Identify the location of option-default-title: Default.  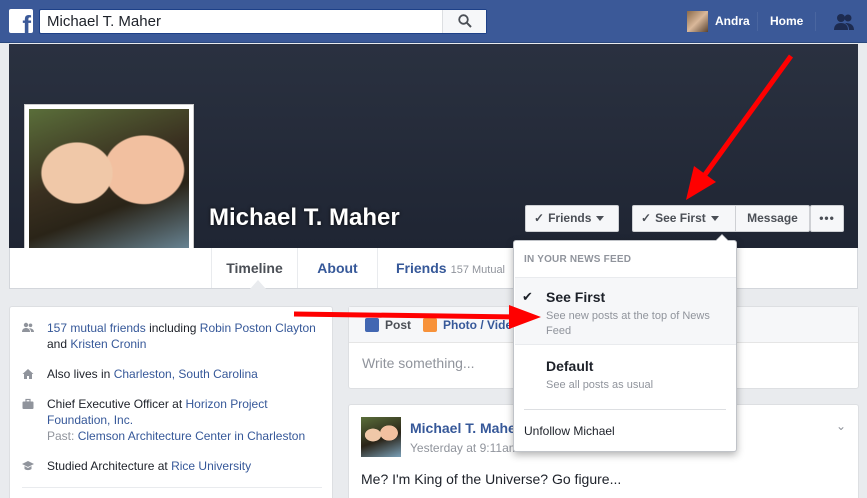
(570, 366).